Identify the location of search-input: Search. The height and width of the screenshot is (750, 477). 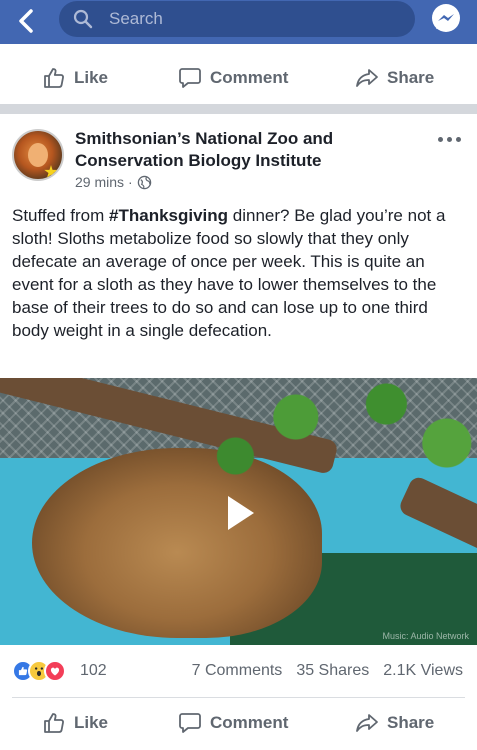
(237, 19).